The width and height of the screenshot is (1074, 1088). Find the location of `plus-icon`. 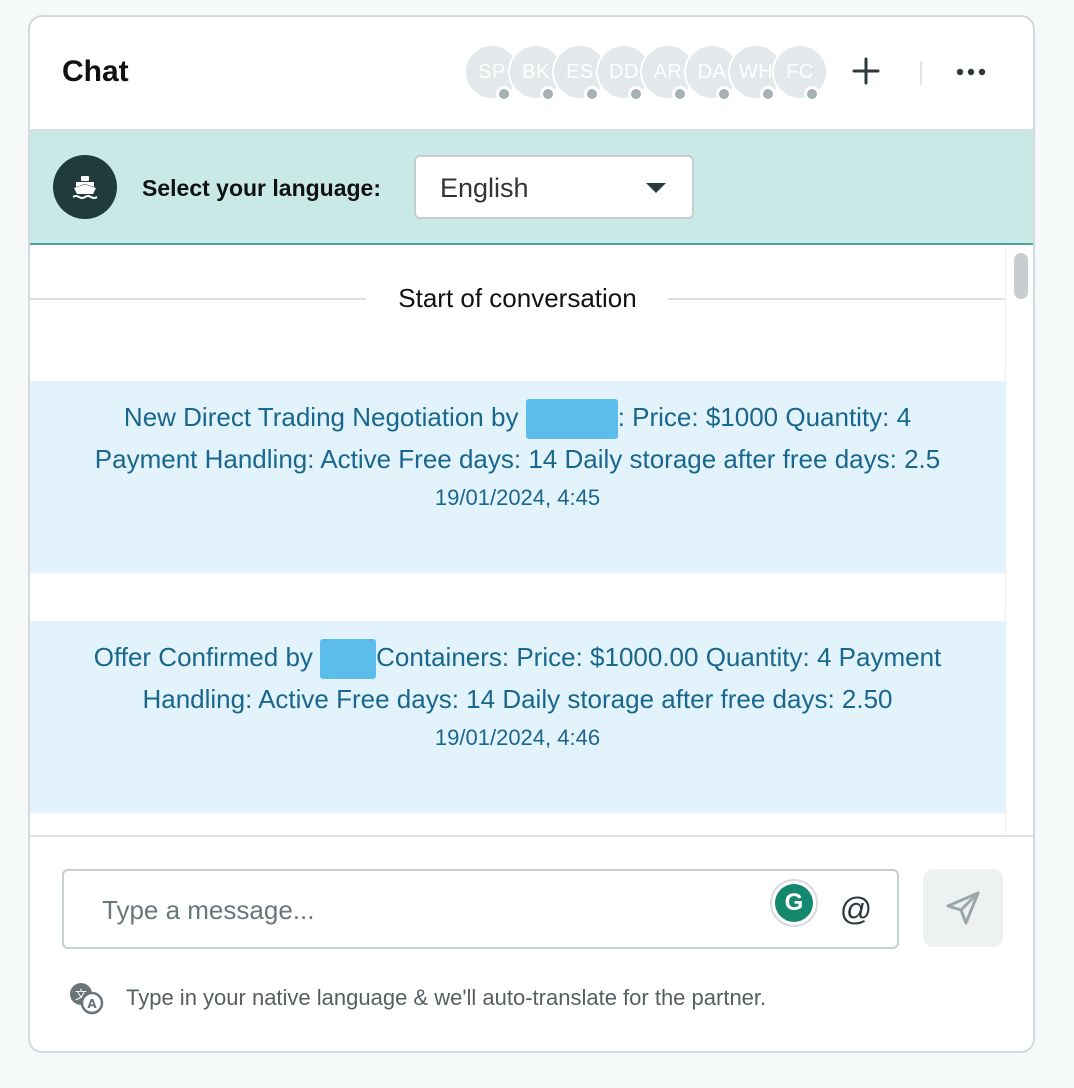

plus-icon is located at coordinates (866, 71).